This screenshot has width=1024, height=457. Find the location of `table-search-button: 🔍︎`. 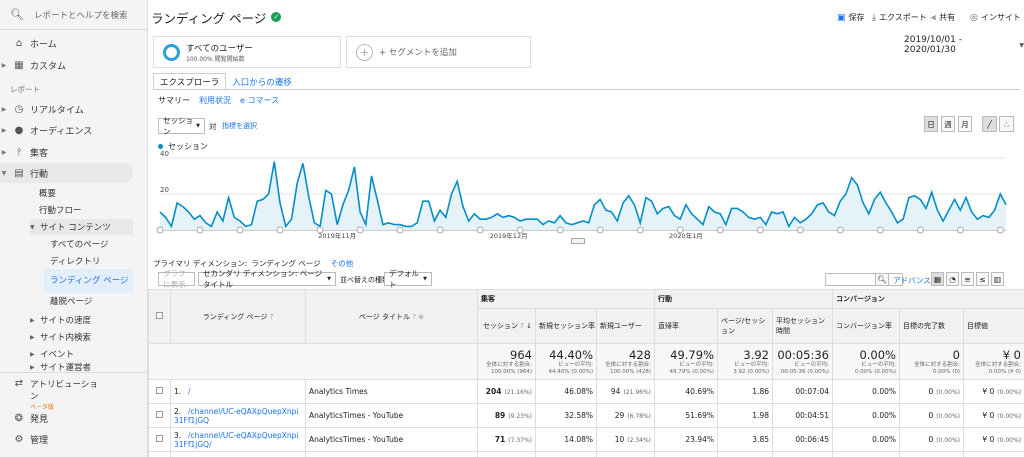

table-search-button: 🔍︎ is located at coordinates (882, 279).